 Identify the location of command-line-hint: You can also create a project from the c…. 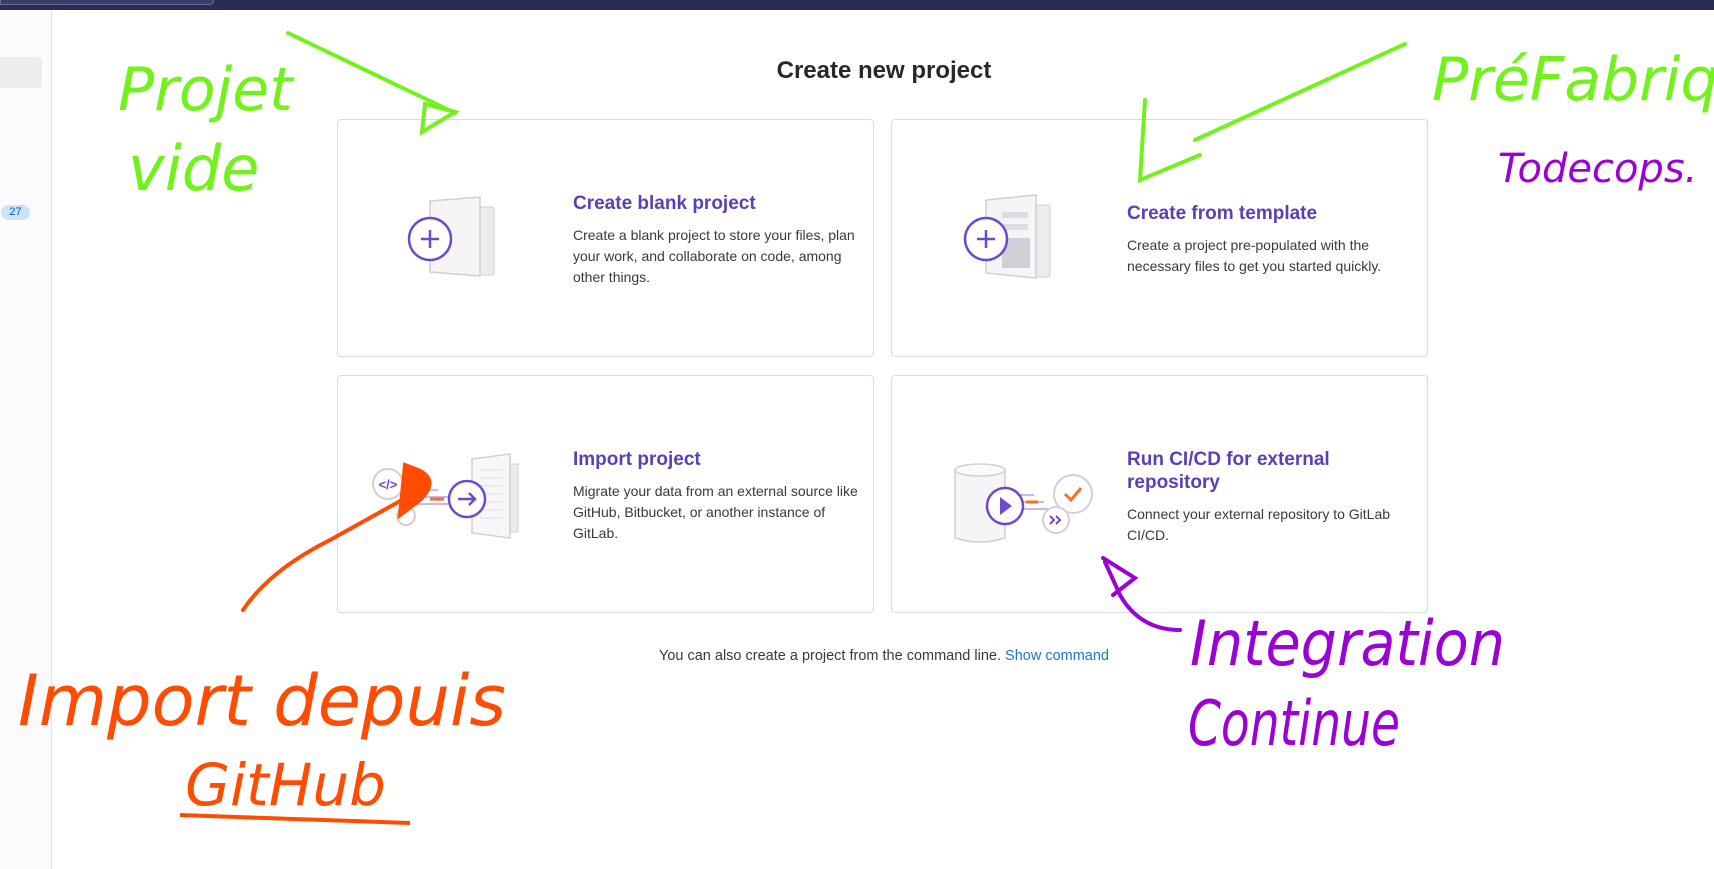
(857, 656).